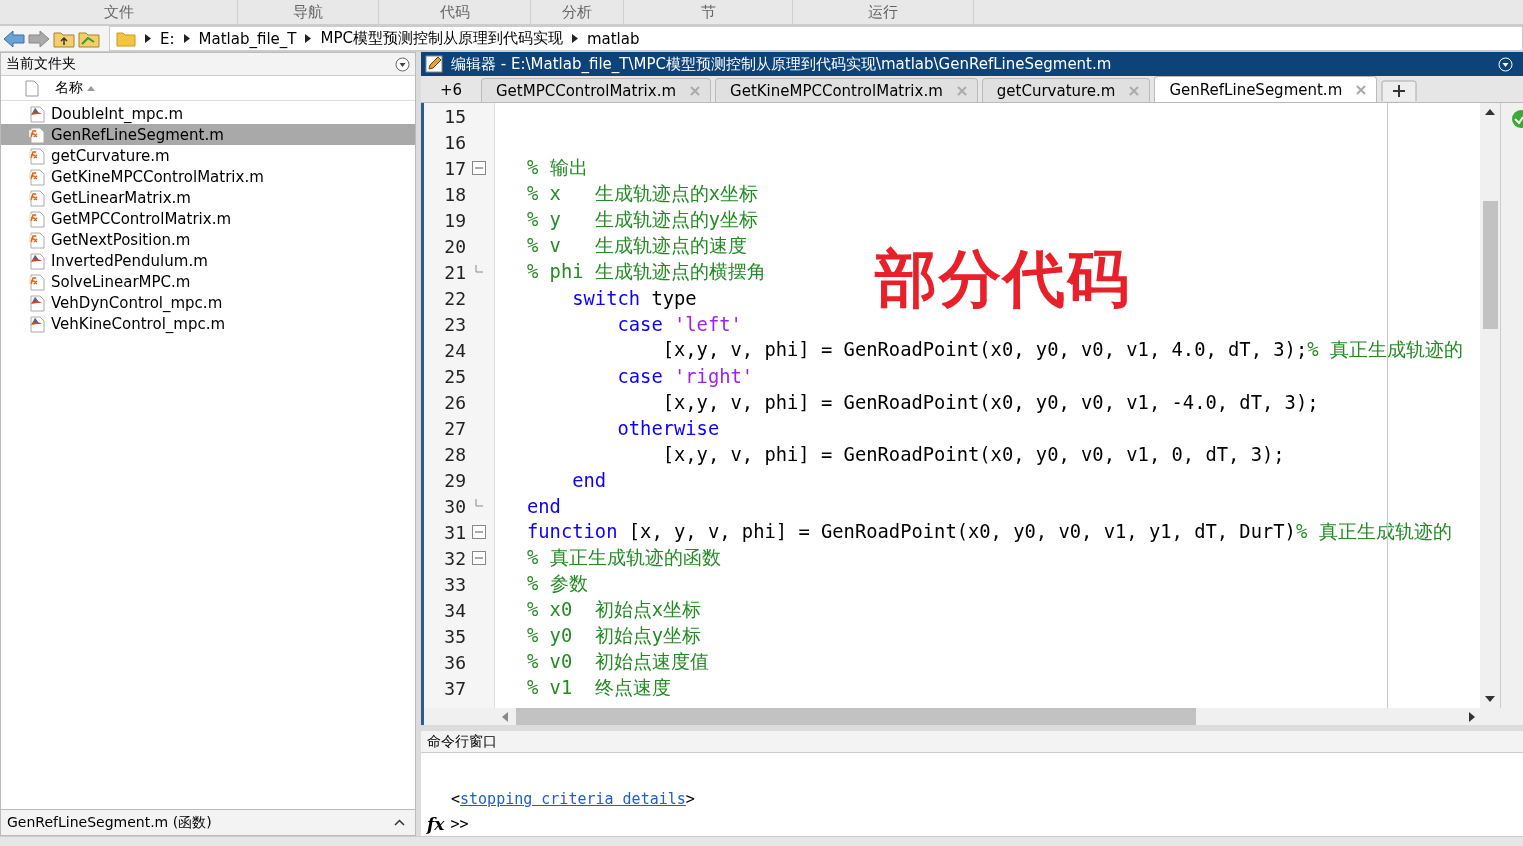  What do you see at coordinates (1062, 350) in the screenshot?
I see `code-line: [x,y, v, phi] = GenRoadPoint(x0, y0, v0, v1, 4.0, dT, 3);% 真正生成轨迹的` at bounding box center [1062, 350].